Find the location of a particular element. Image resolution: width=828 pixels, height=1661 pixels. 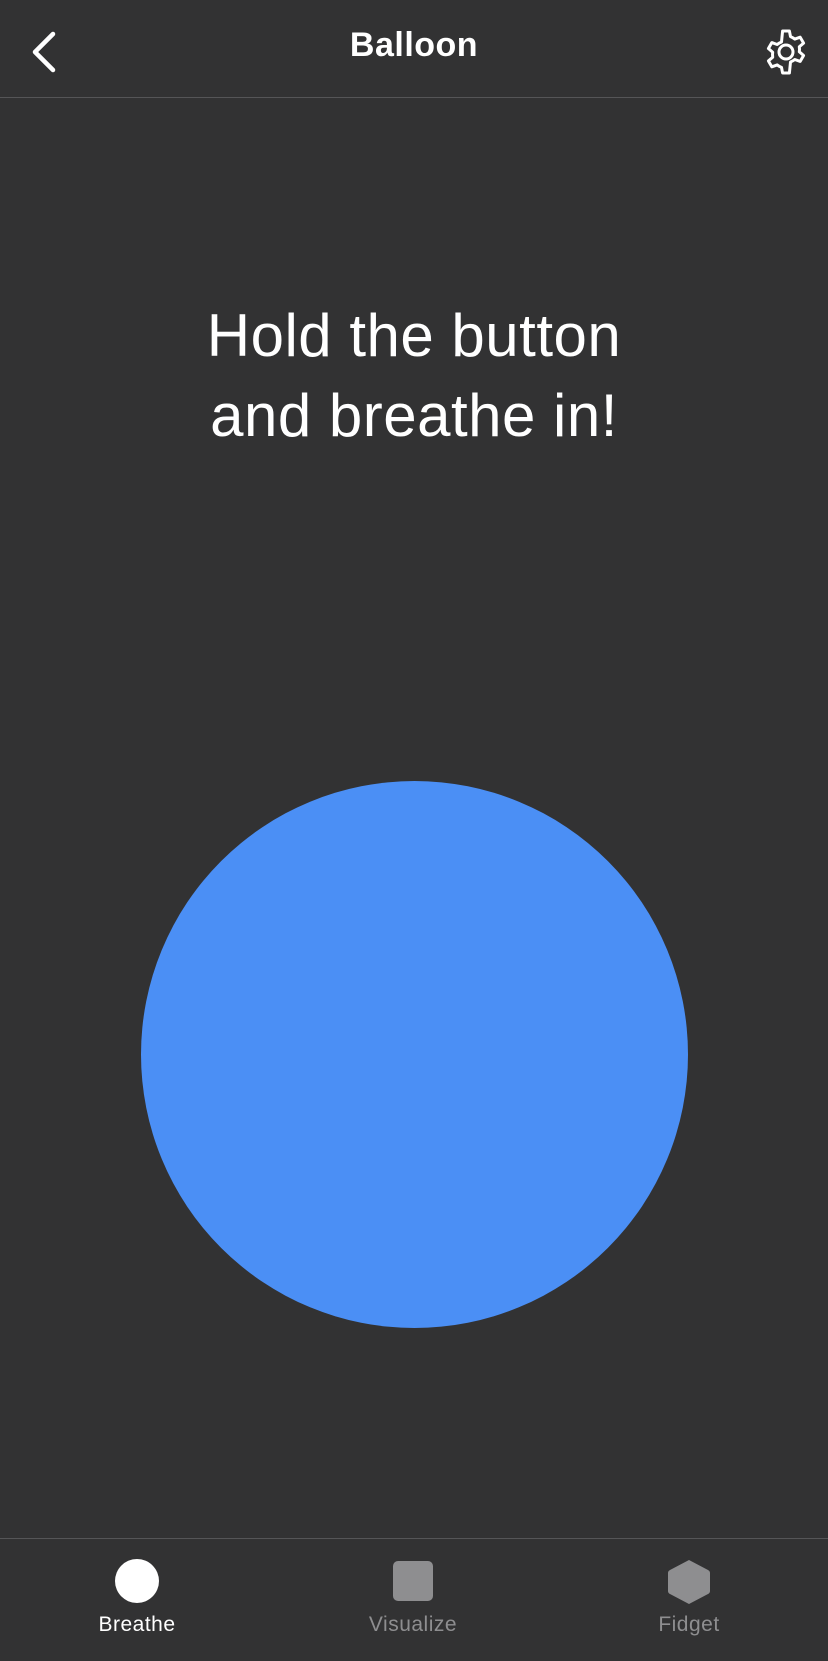

settings-button is located at coordinates (786, 52).